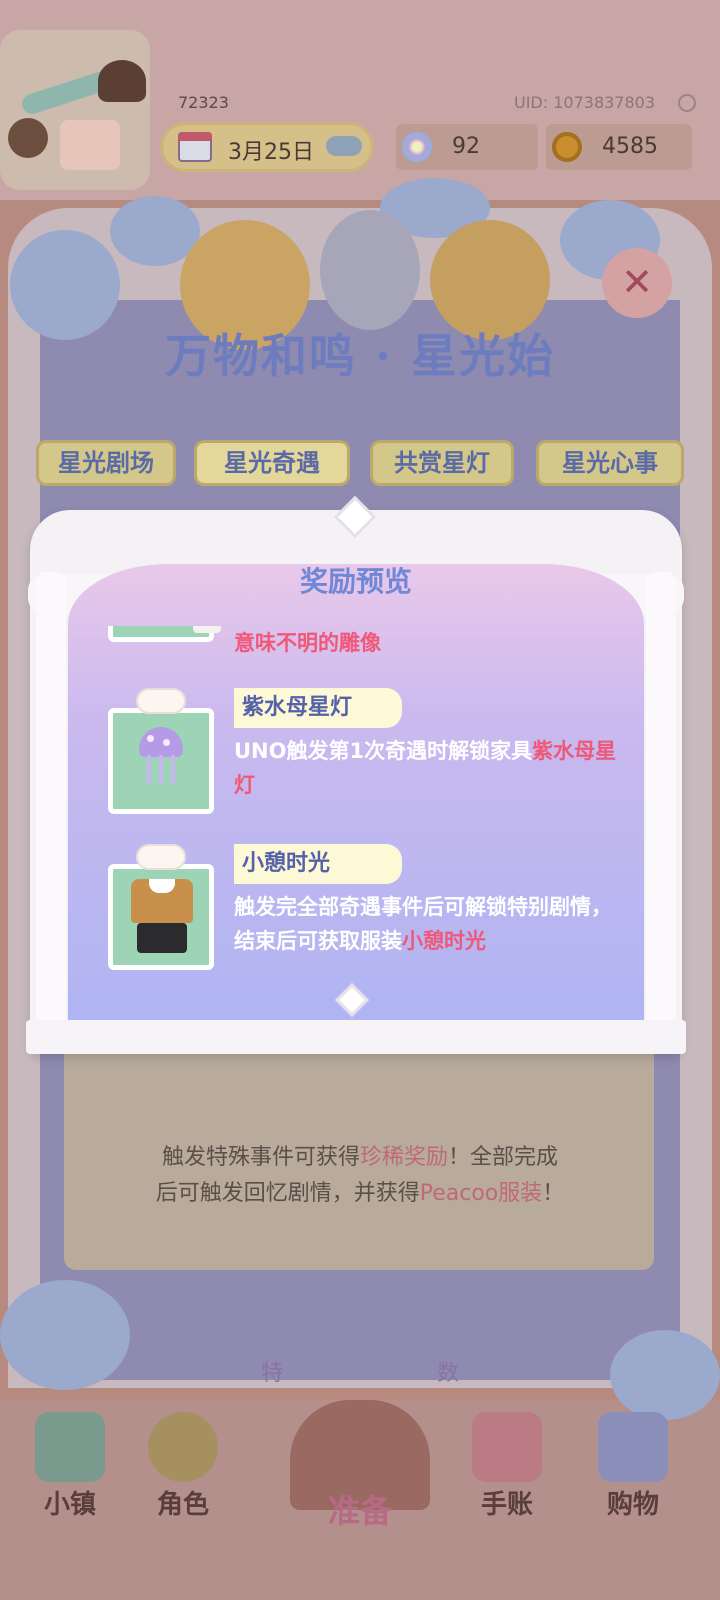 This screenshot has height=1600, width=720. Describe the element at coordinates (307, 643) in the screenshot. I see `reward-description: 意味不明的雕像` at that location.